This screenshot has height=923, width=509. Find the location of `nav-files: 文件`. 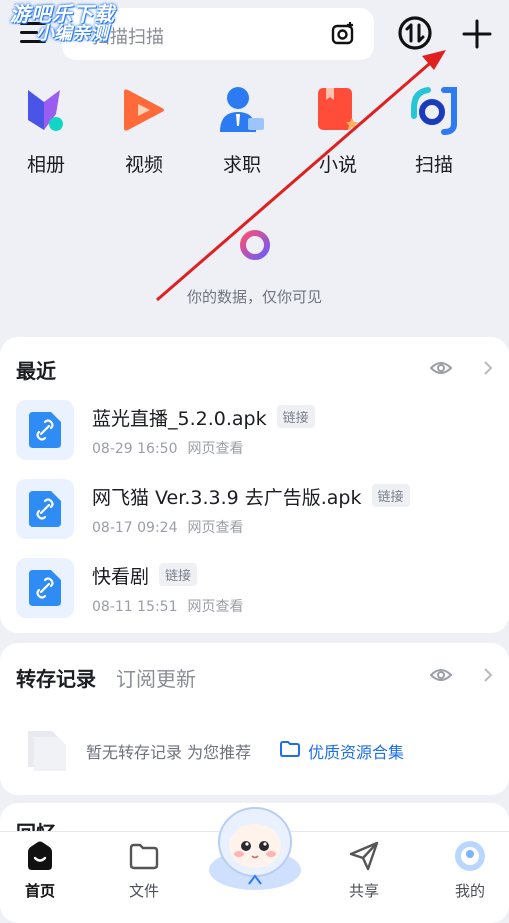

nav-files: 文件 is located at coordinates (144, 870).